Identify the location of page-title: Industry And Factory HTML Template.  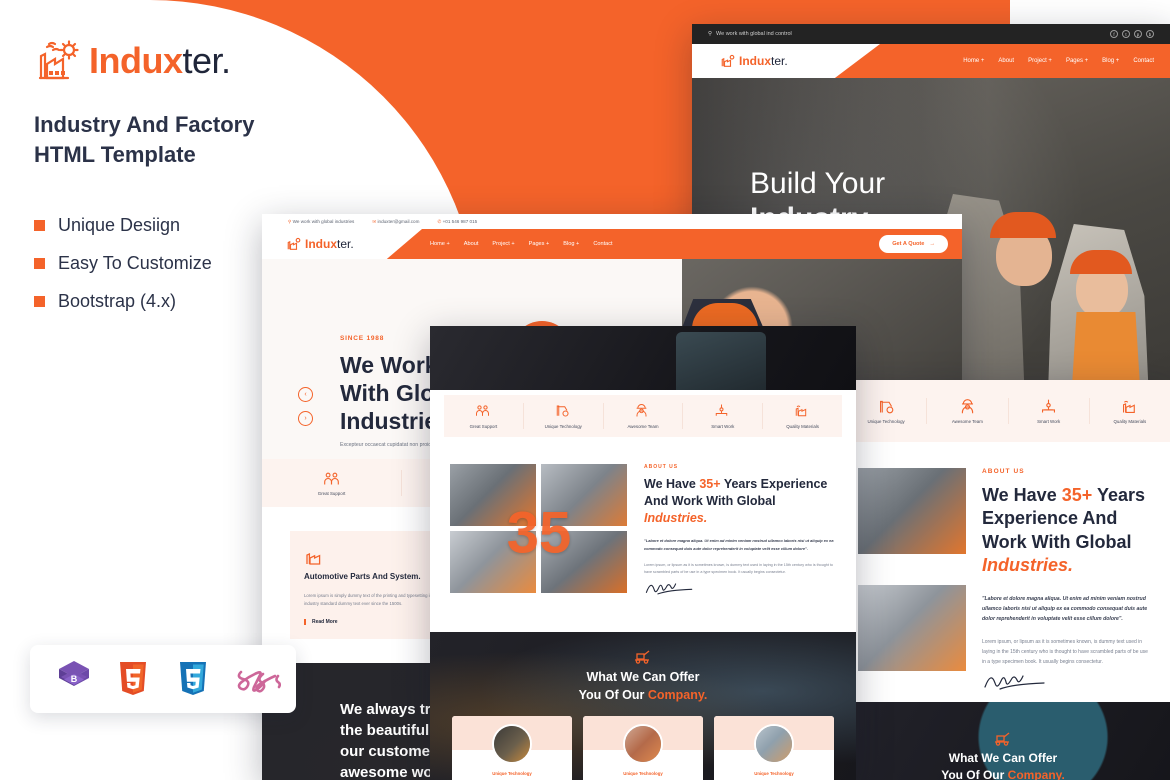
(184, 139).